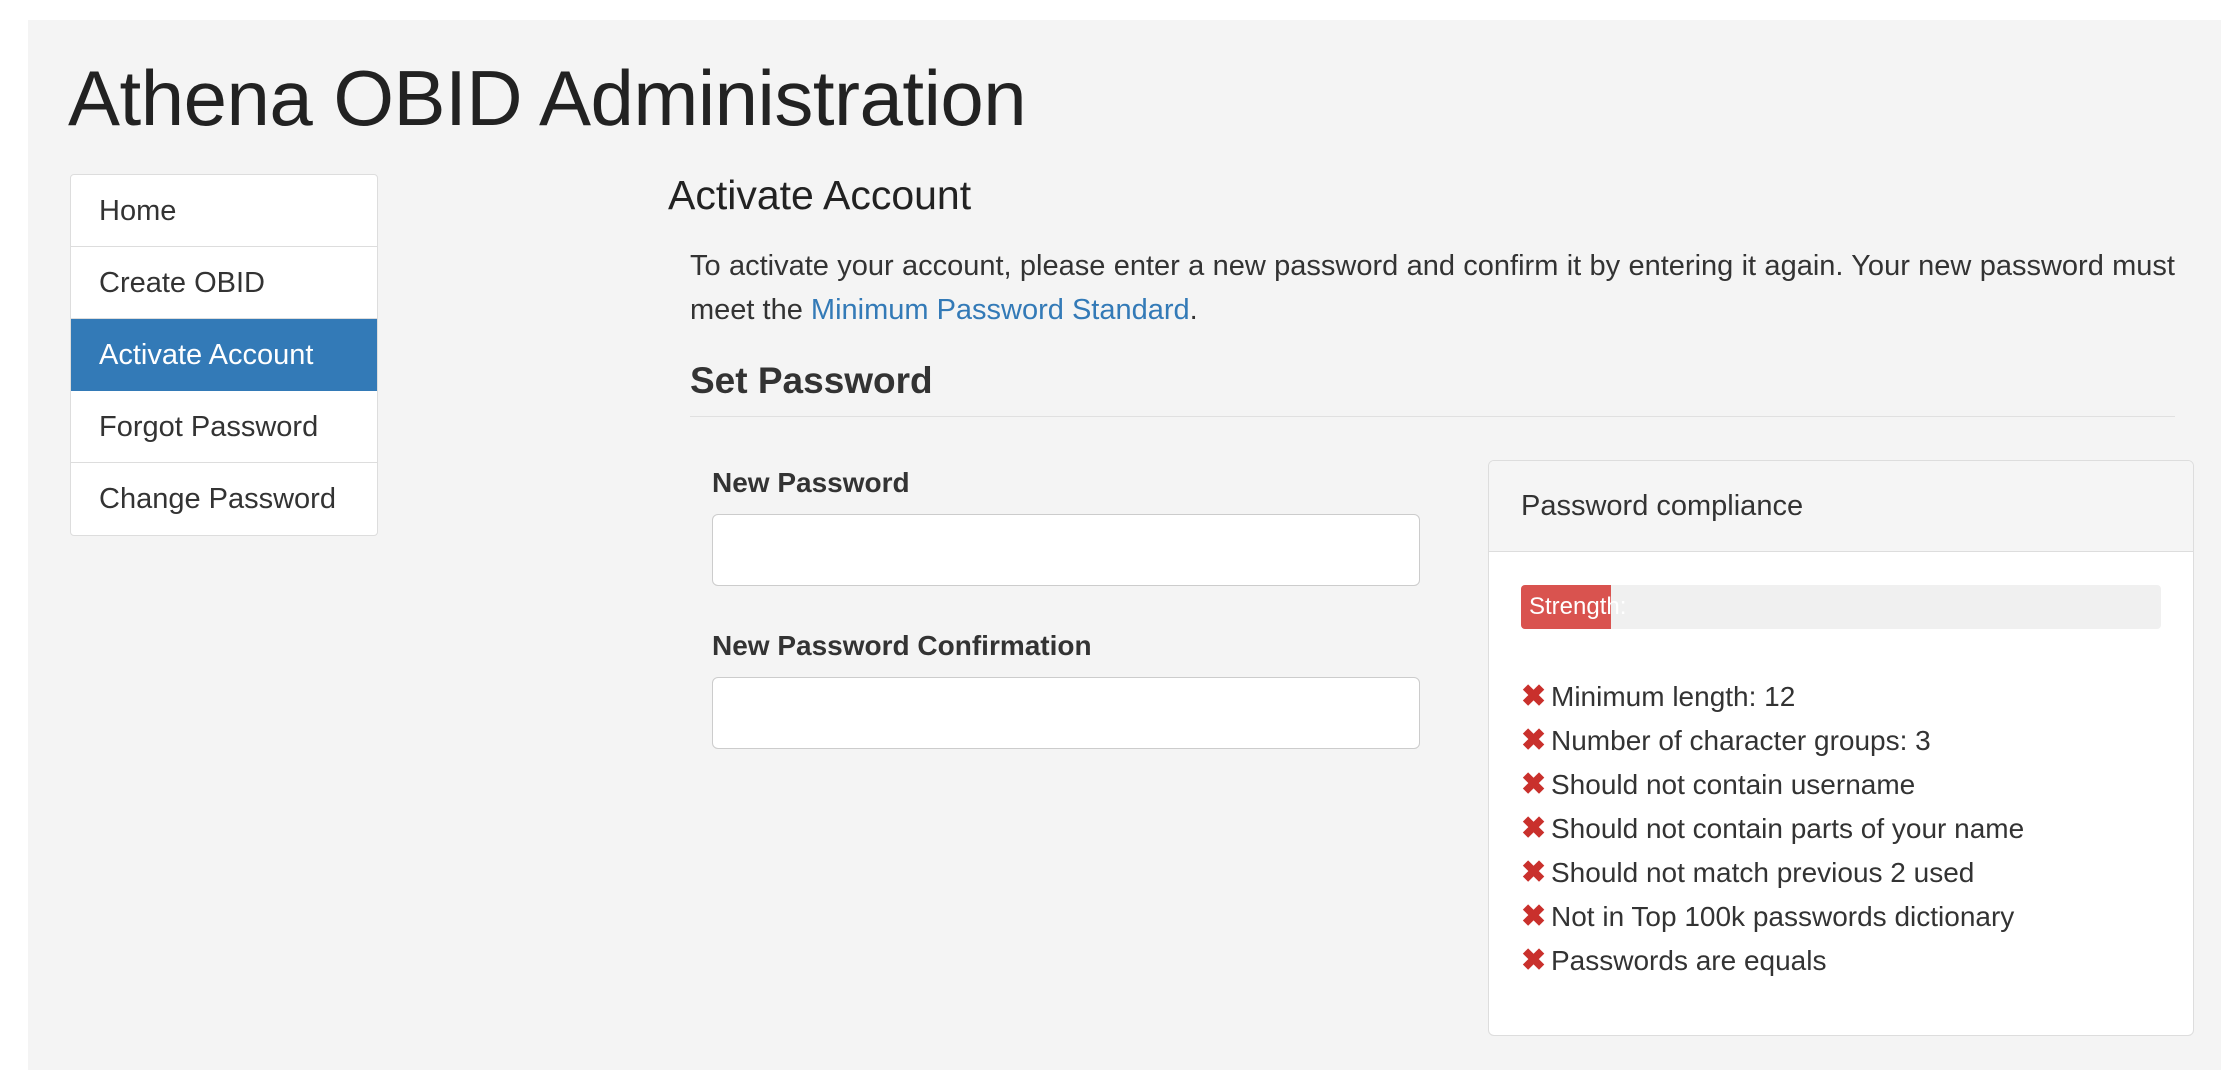  Describe the element at coordinates (1733, 784) in the screenshot. I see `compliance-rule-text: Should not contain username` at that location.